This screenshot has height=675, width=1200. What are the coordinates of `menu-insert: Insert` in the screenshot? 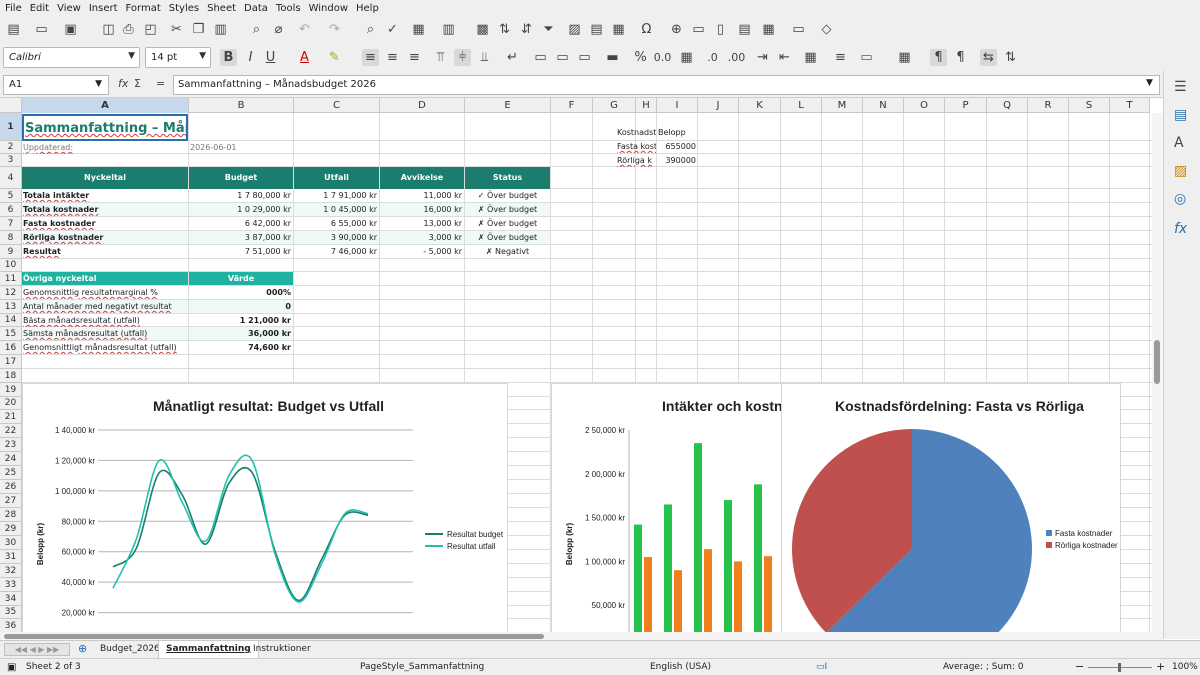 It's located at (106, 8).